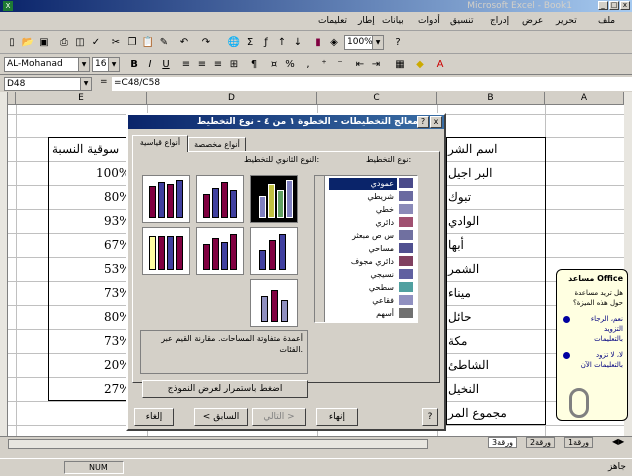 The image size is (632, 476). I want to click on comma-icon: ,, so click(308, 64).